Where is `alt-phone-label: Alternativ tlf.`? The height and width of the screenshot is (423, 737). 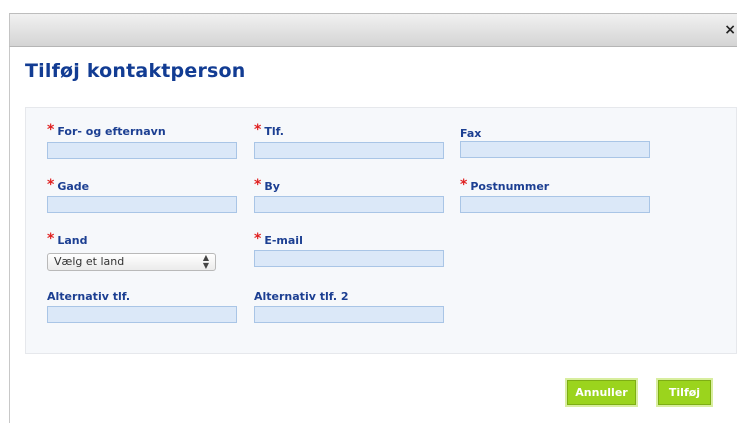 alt-phone-label: Alternativ tlf. is located at coordinates (89, 296).